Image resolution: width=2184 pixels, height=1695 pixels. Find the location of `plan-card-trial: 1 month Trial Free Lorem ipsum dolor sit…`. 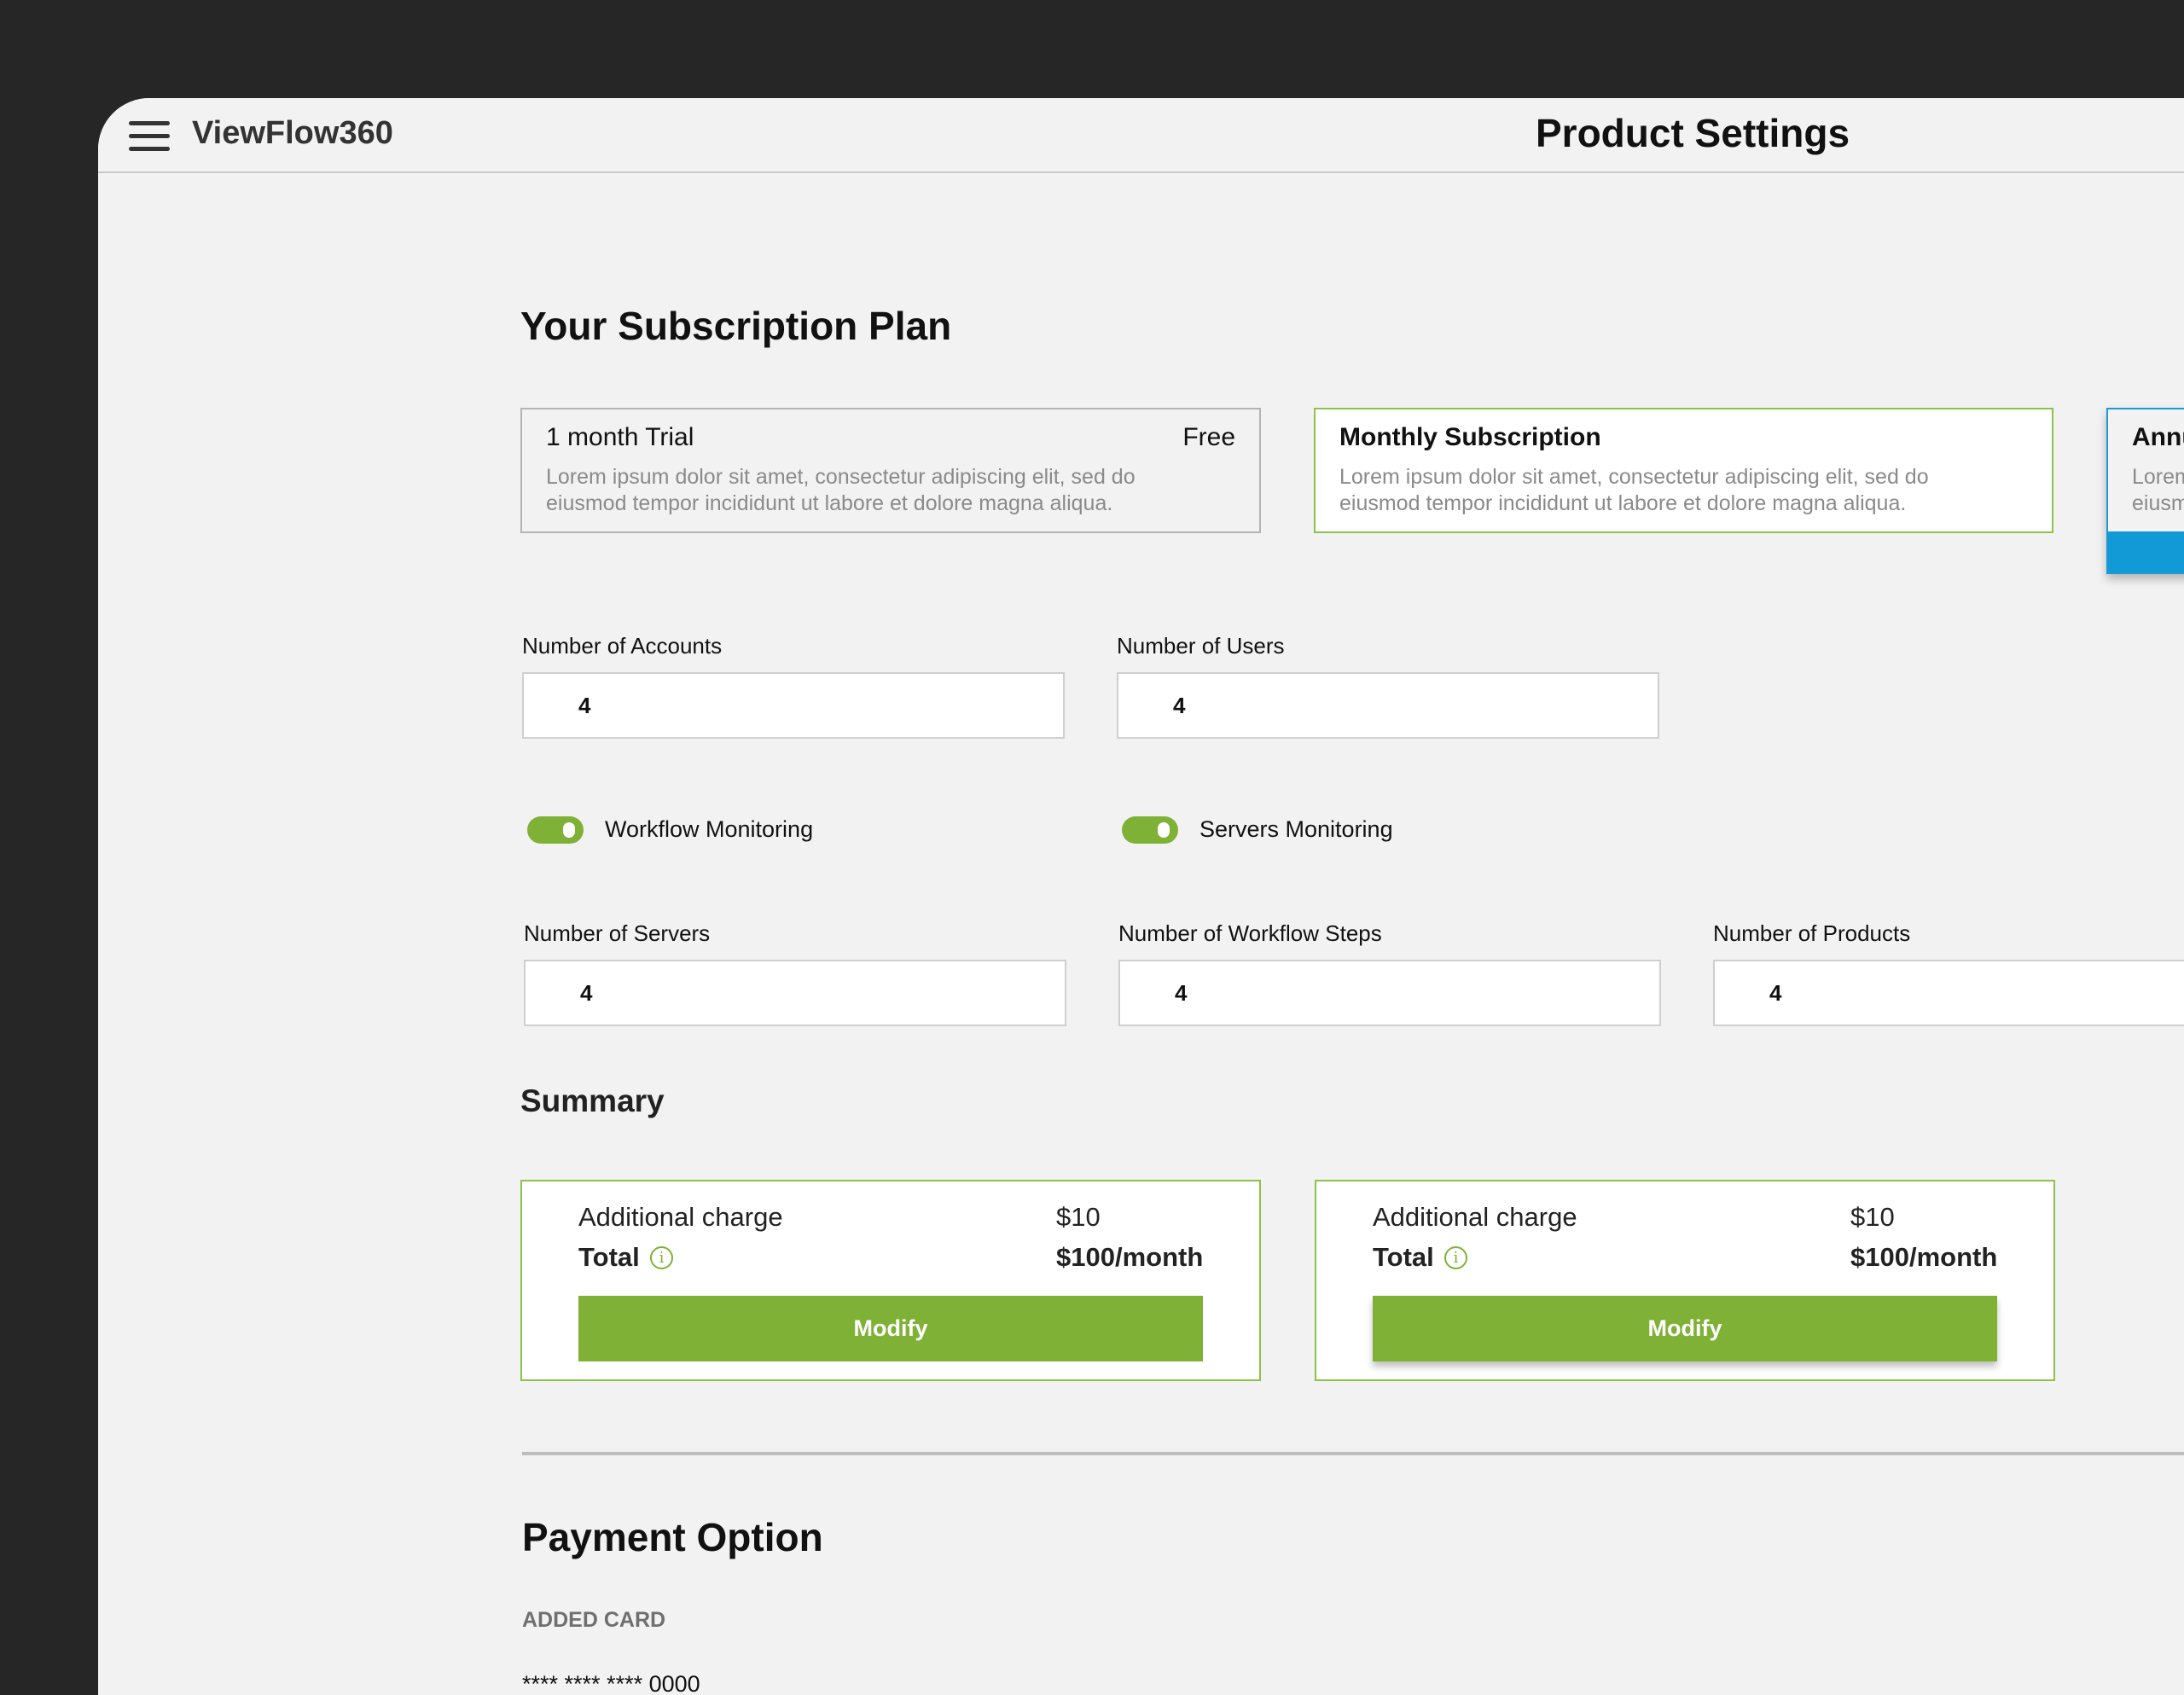

plan-card-trial: 1 month Trial Free Lorem ipsum dolor sit… is located at coordinates (891, 470).